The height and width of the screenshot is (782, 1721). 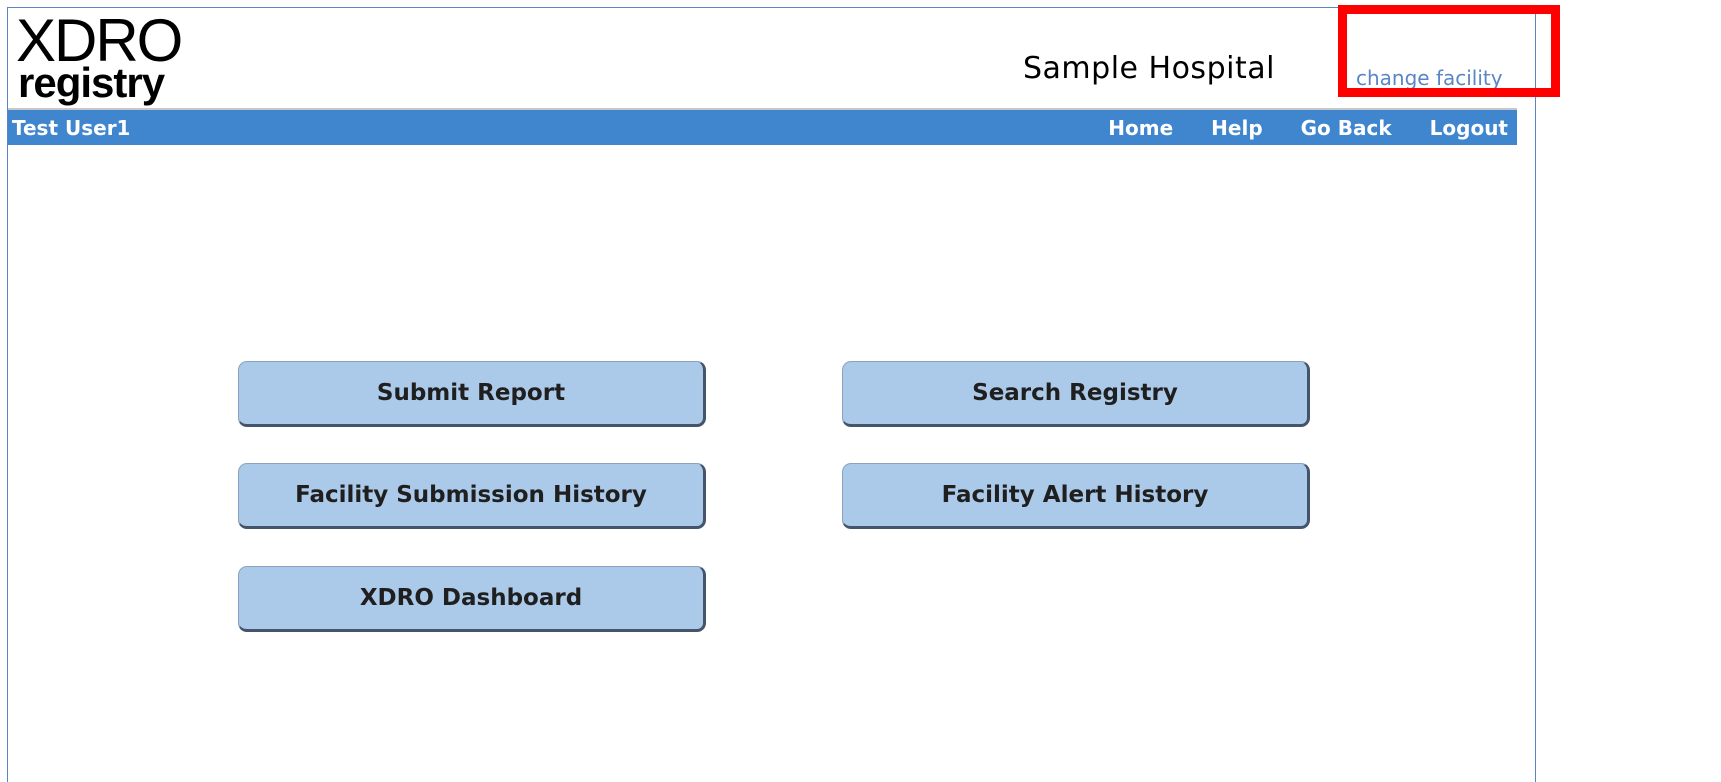 What do you see at coordinates (762, 126) in the screenshot?
I see `top-navbar: Test User1 Home Help Go Back Logout` at bounding box center [762, 126].